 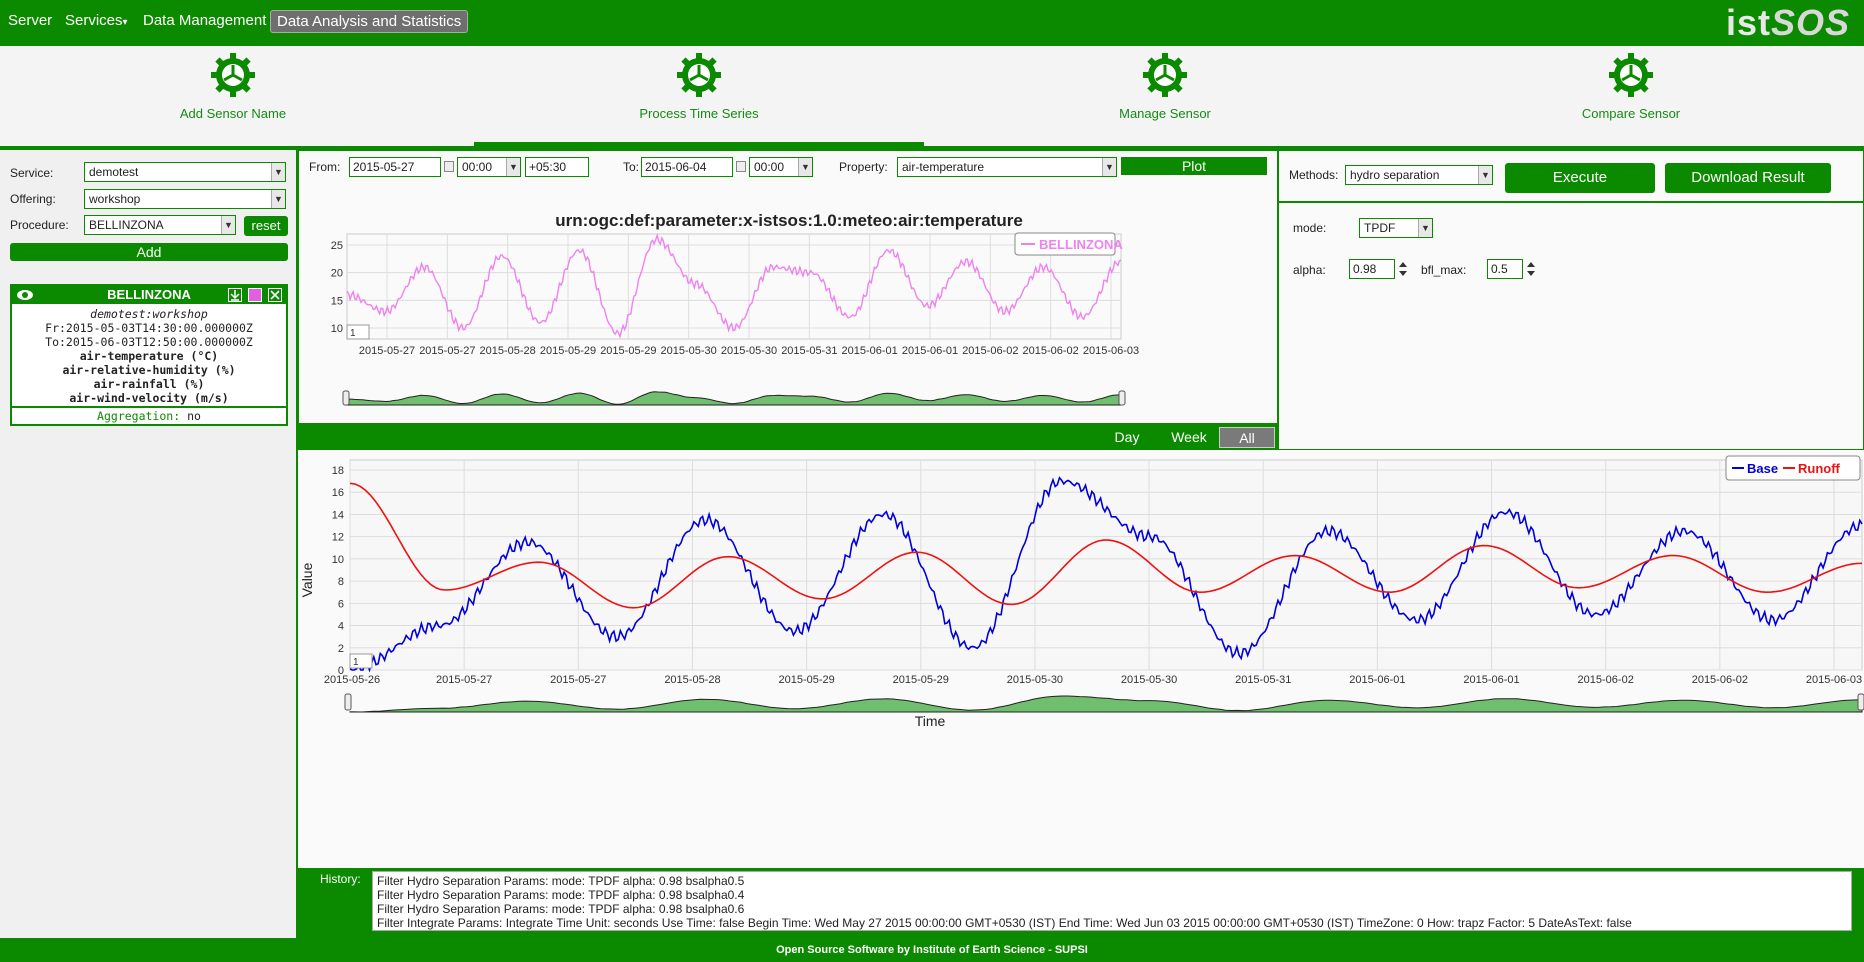 I want to click on reset-button: reset, so click(x=266, y=226).